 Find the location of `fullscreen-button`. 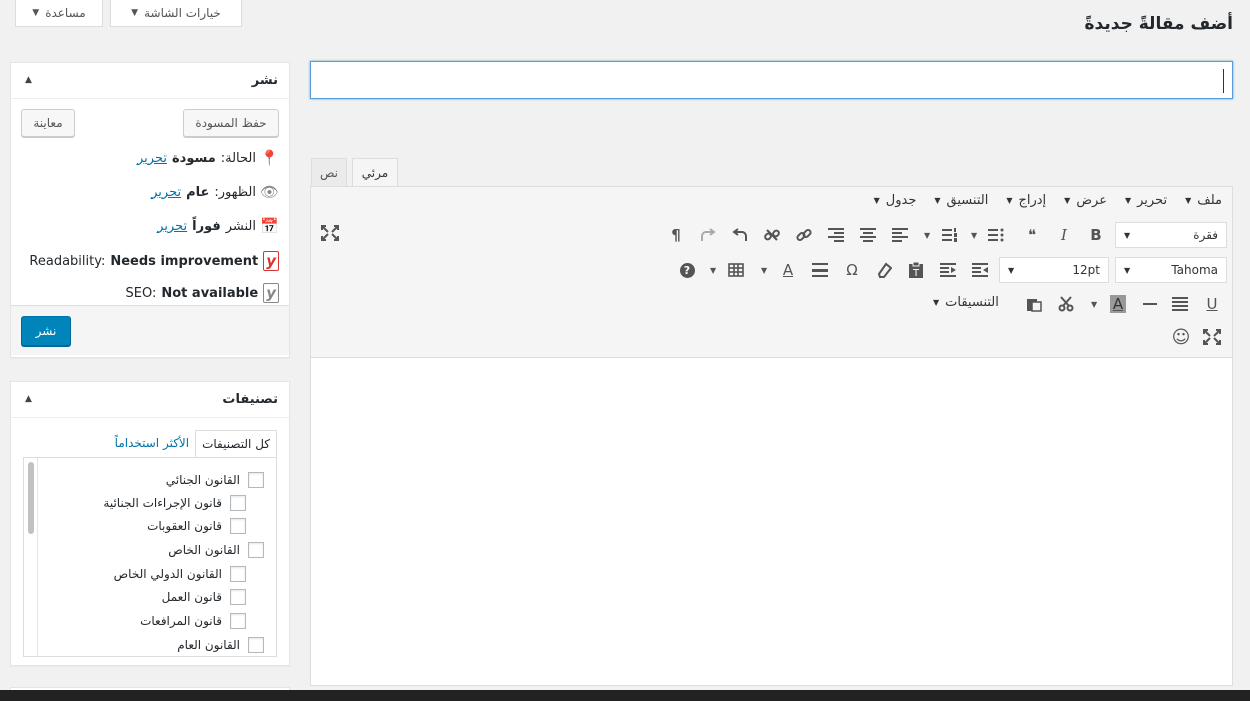

fullscreen-button is located at coordinates (330, 233).